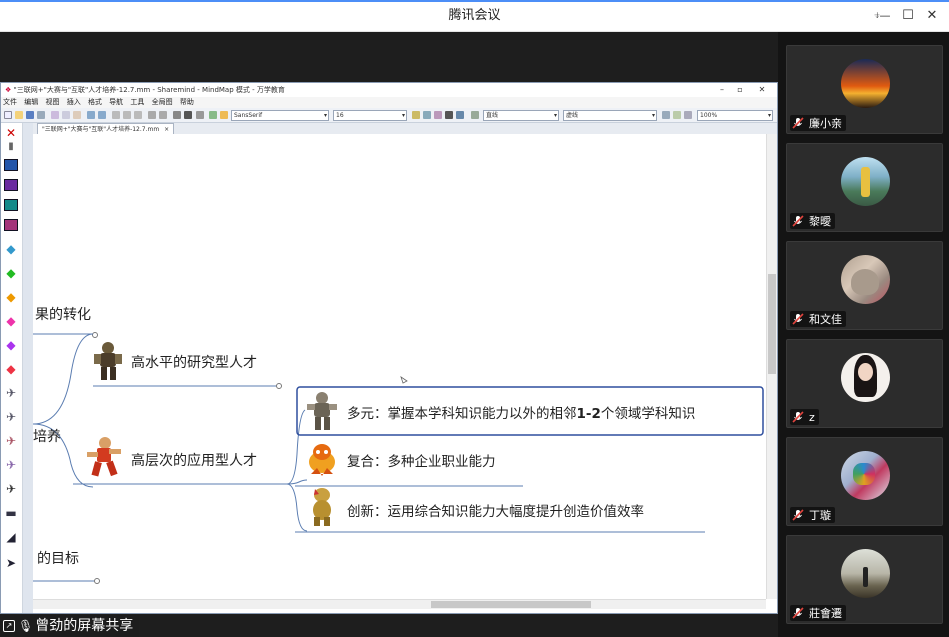  Describe the element at coordinates (688, 115) in the screenshot. I see `fit-icon` at that location.